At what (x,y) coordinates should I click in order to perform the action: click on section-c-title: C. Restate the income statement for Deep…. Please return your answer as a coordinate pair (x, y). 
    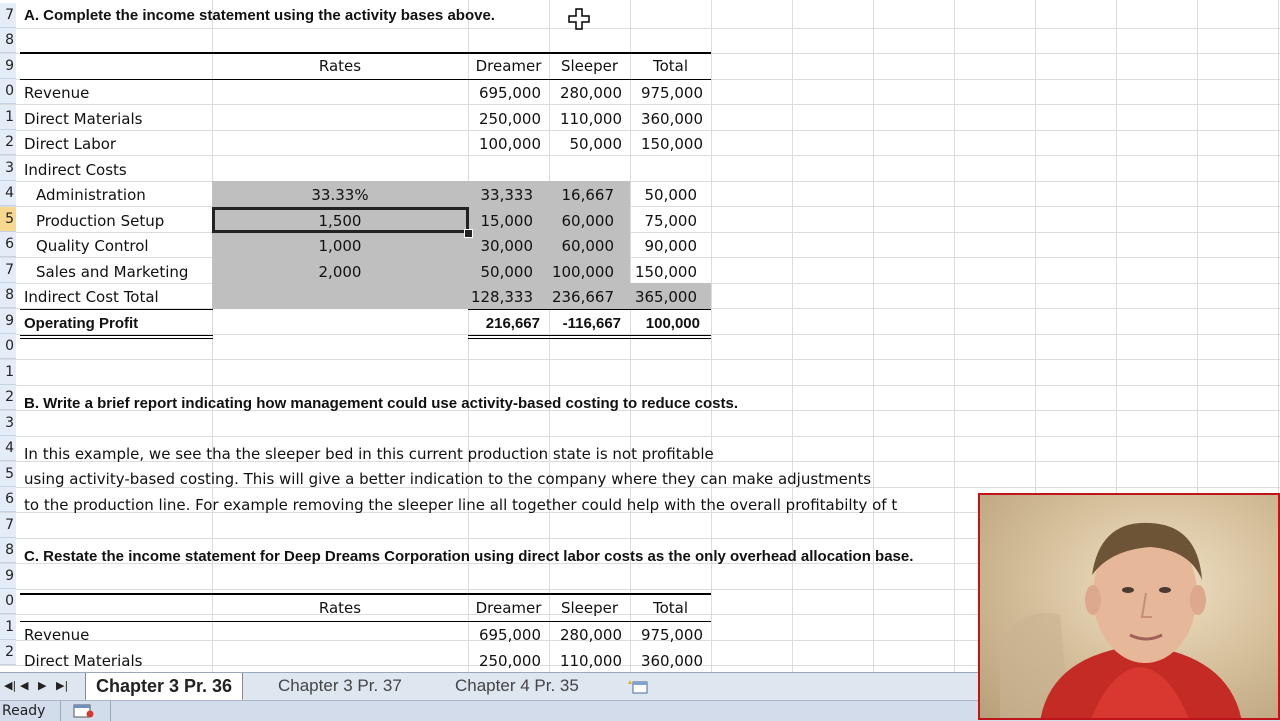
    Looking at the image, I should click on (468, 556).